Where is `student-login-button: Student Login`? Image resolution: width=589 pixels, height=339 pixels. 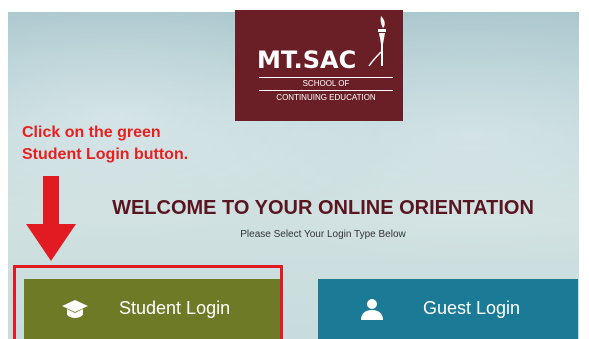
student-login-button: Student Login is located at coordinates (152, 309).